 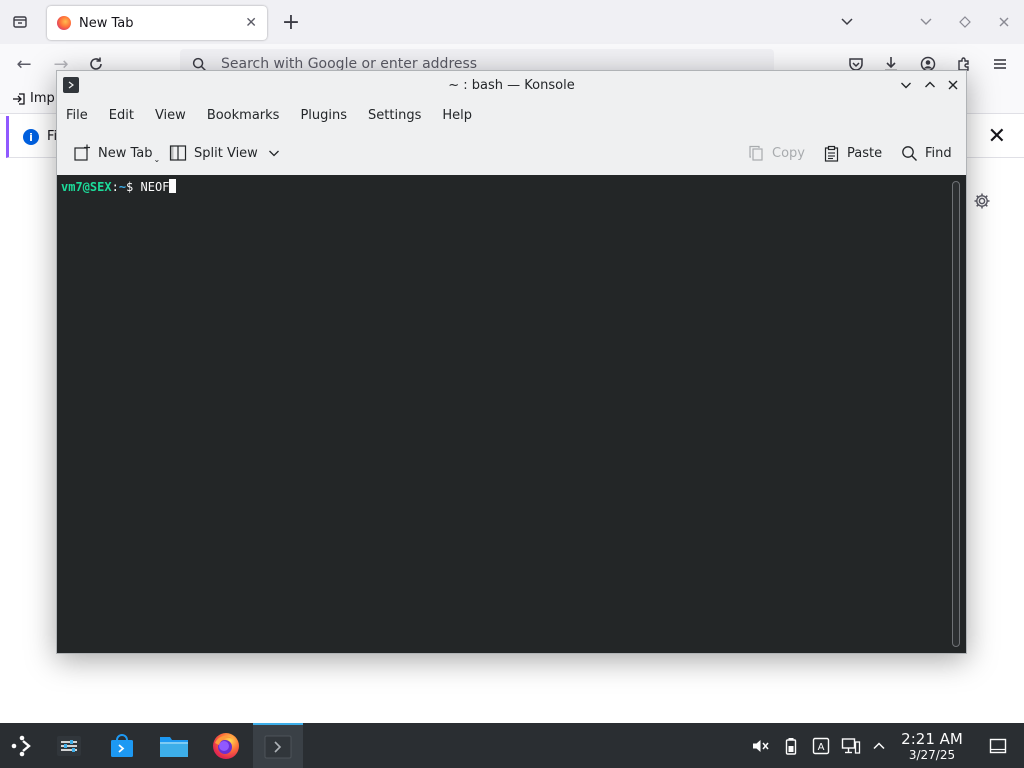 I want to click on search-icon, so click(x=909, y=153).